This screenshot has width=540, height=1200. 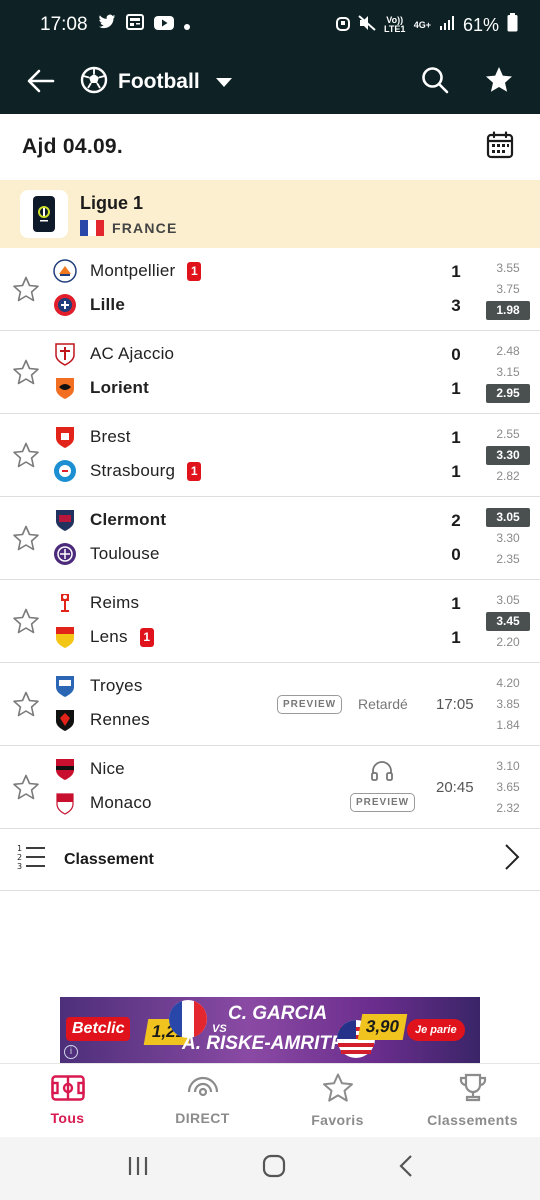 I want to click on odd-away: 2.82, so click(x=508, y=476).